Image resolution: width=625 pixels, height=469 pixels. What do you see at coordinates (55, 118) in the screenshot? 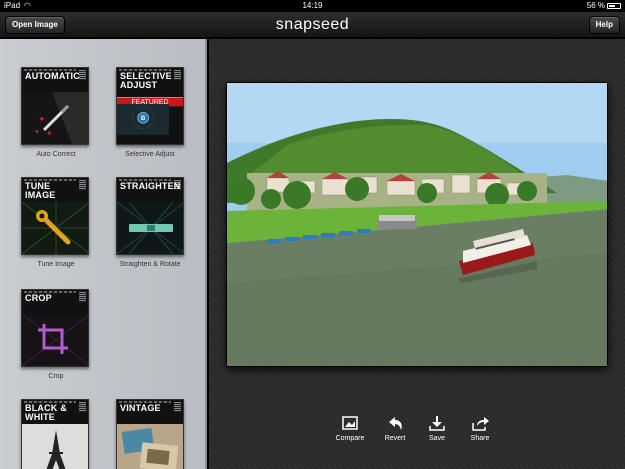
I see `magic-wand-icon: ✦ ✦ ✦` at bounding box center [55, 118].